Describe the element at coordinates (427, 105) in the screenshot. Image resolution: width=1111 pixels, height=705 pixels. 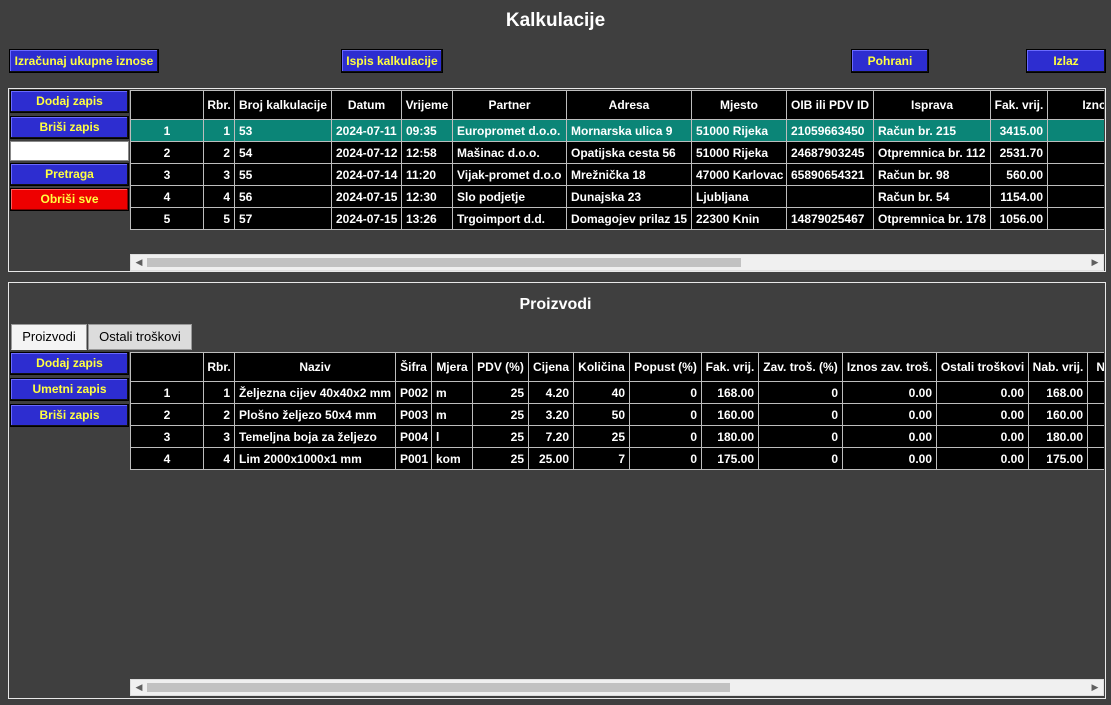
I see `calc-header-cell: Vrijeme` at that location.